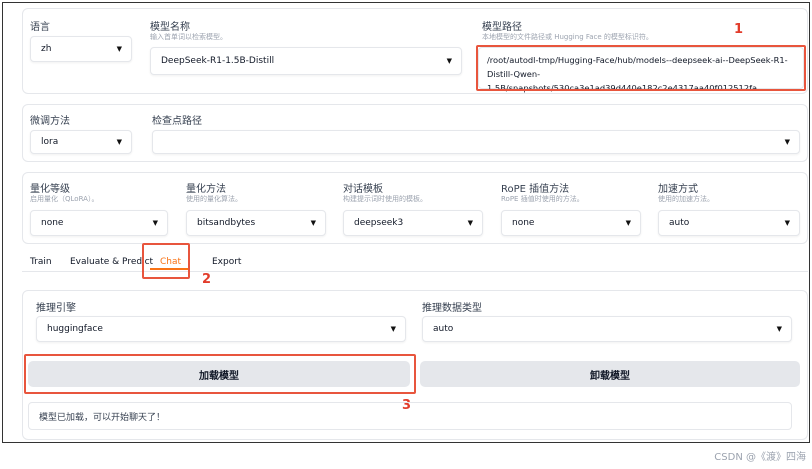 The width and height of the screenshot is (812, 469). I want to click on quant-bit-select: none ▼, so click(99, 223).